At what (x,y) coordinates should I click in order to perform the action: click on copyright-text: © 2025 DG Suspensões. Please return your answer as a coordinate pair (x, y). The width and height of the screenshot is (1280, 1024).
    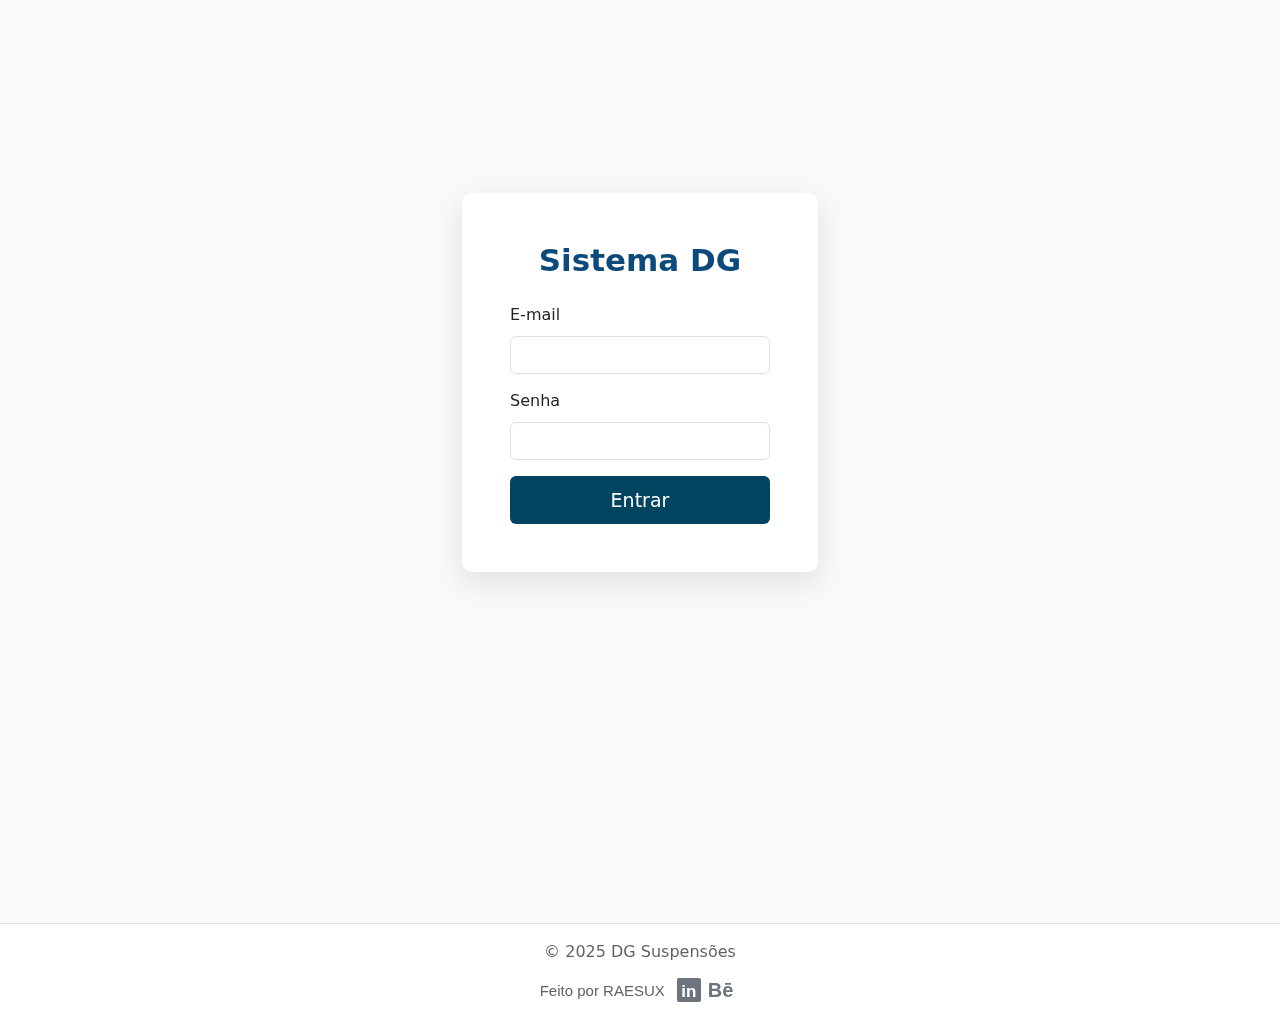
    Looking at the image, I should click on (640, 952).